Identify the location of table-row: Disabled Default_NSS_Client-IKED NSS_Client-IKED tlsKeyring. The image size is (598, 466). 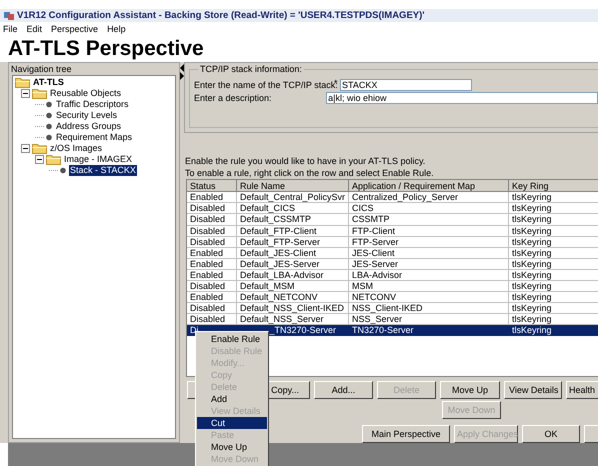
(392, 308).